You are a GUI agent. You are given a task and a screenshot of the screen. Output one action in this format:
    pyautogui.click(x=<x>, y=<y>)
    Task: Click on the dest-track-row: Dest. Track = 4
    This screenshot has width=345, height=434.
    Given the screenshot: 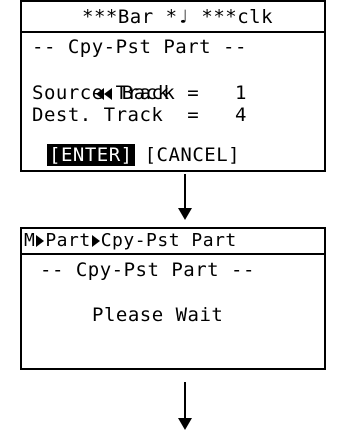 What is the action you would take?
    pyautogui.click(x=139, y=115)
    